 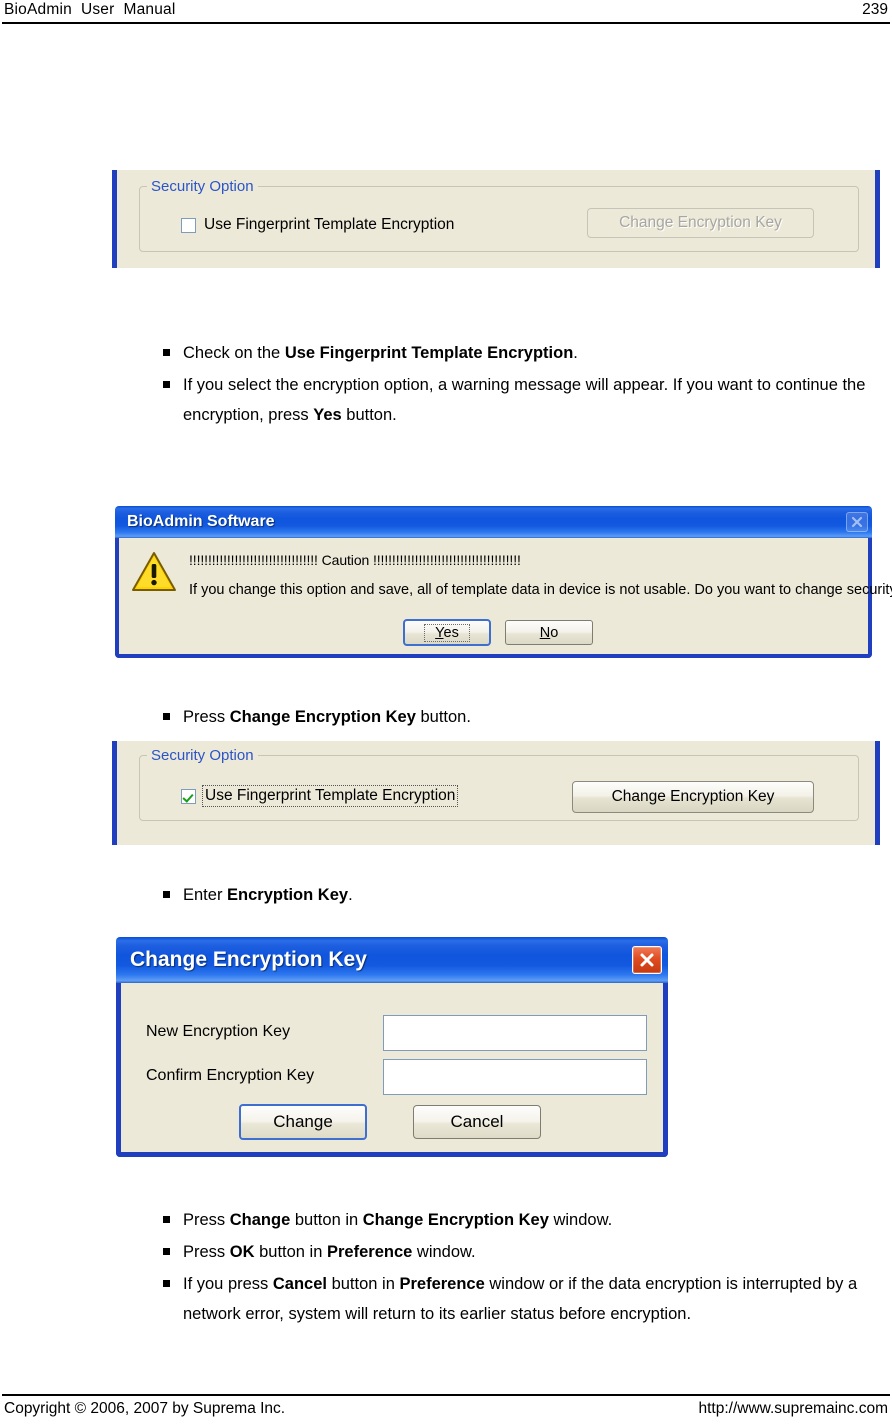 I want to click on yes-button: Yes, so click(x=447, y=632).